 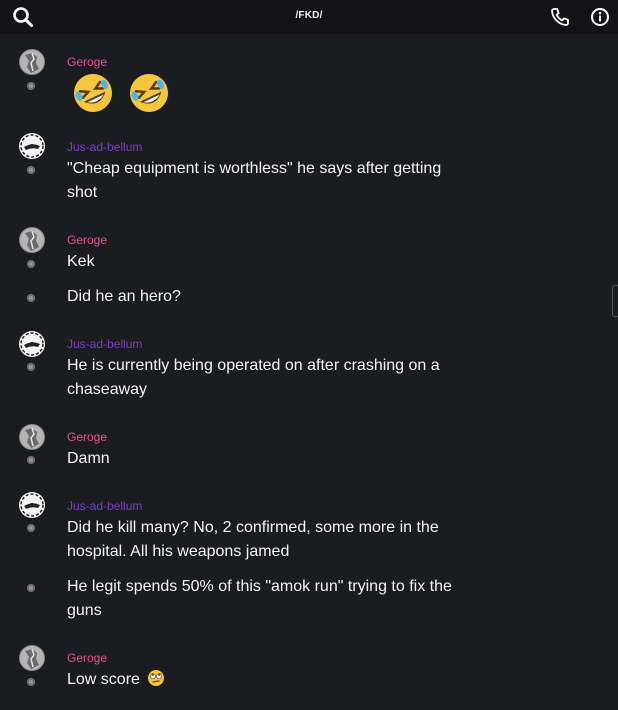 What do you see at coordinates (156, 678) in the screenshot?
I see `eye-roll-emoji-icon` at bounding box center [156, 678].